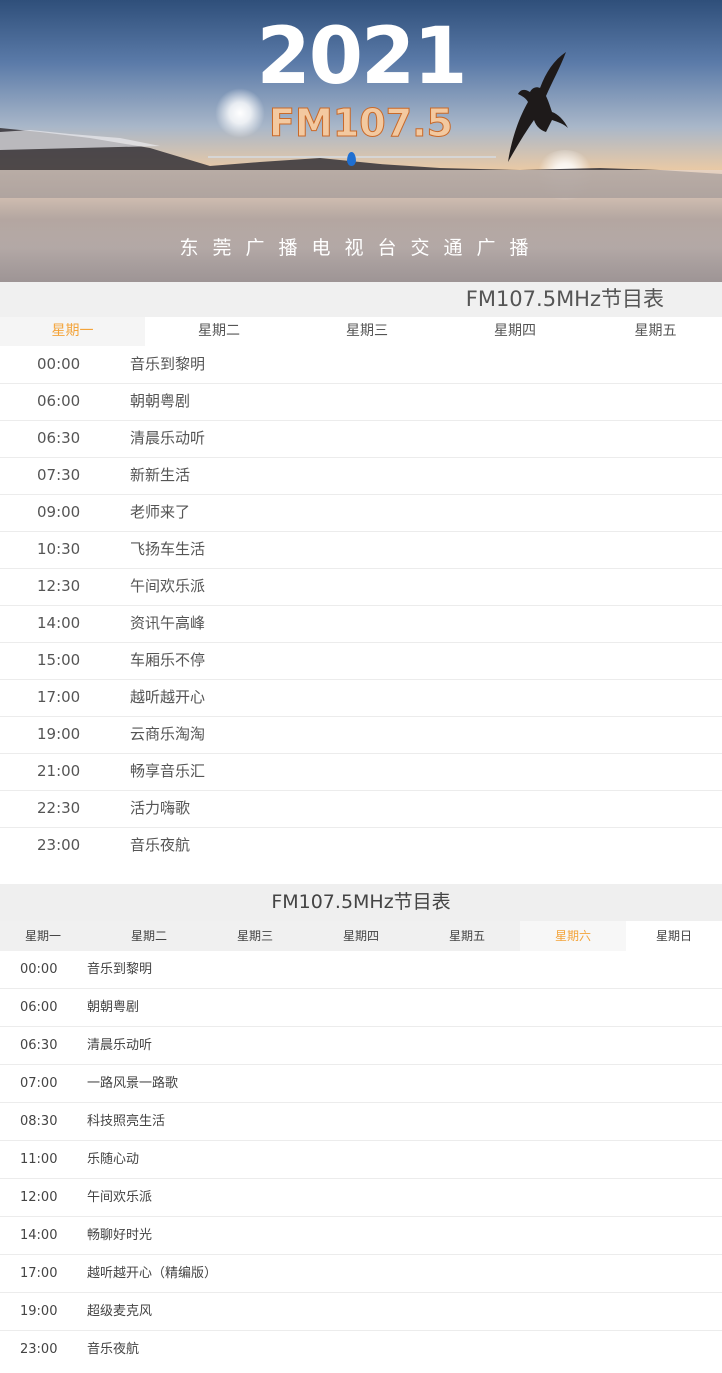  Describe the element at coordinates (168, 623) in the screenshot. I see `program-name: 资讯午高峰` at that location.